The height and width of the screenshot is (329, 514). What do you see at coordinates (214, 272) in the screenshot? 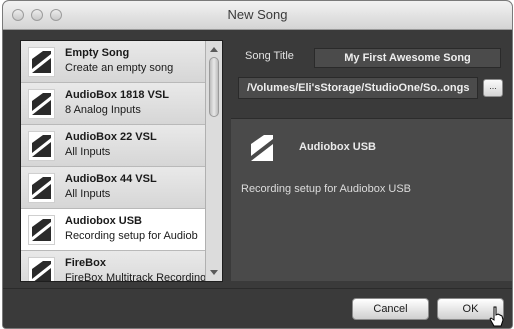
I see `scroll-down-icon` at bounding box center [214, 272].